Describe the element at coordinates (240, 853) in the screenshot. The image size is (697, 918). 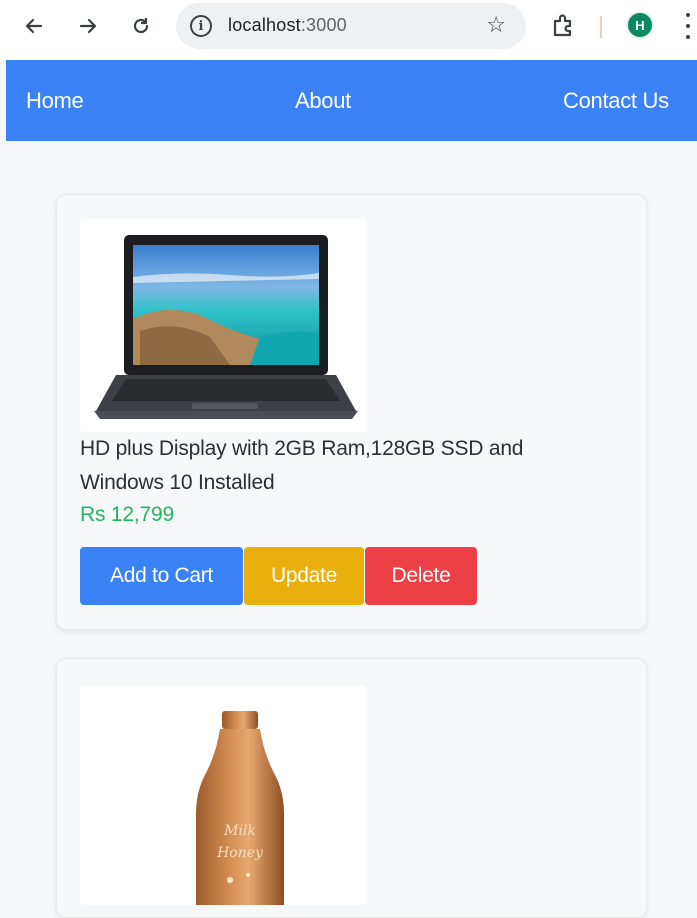
I see `svg-text: Honey` at that location.